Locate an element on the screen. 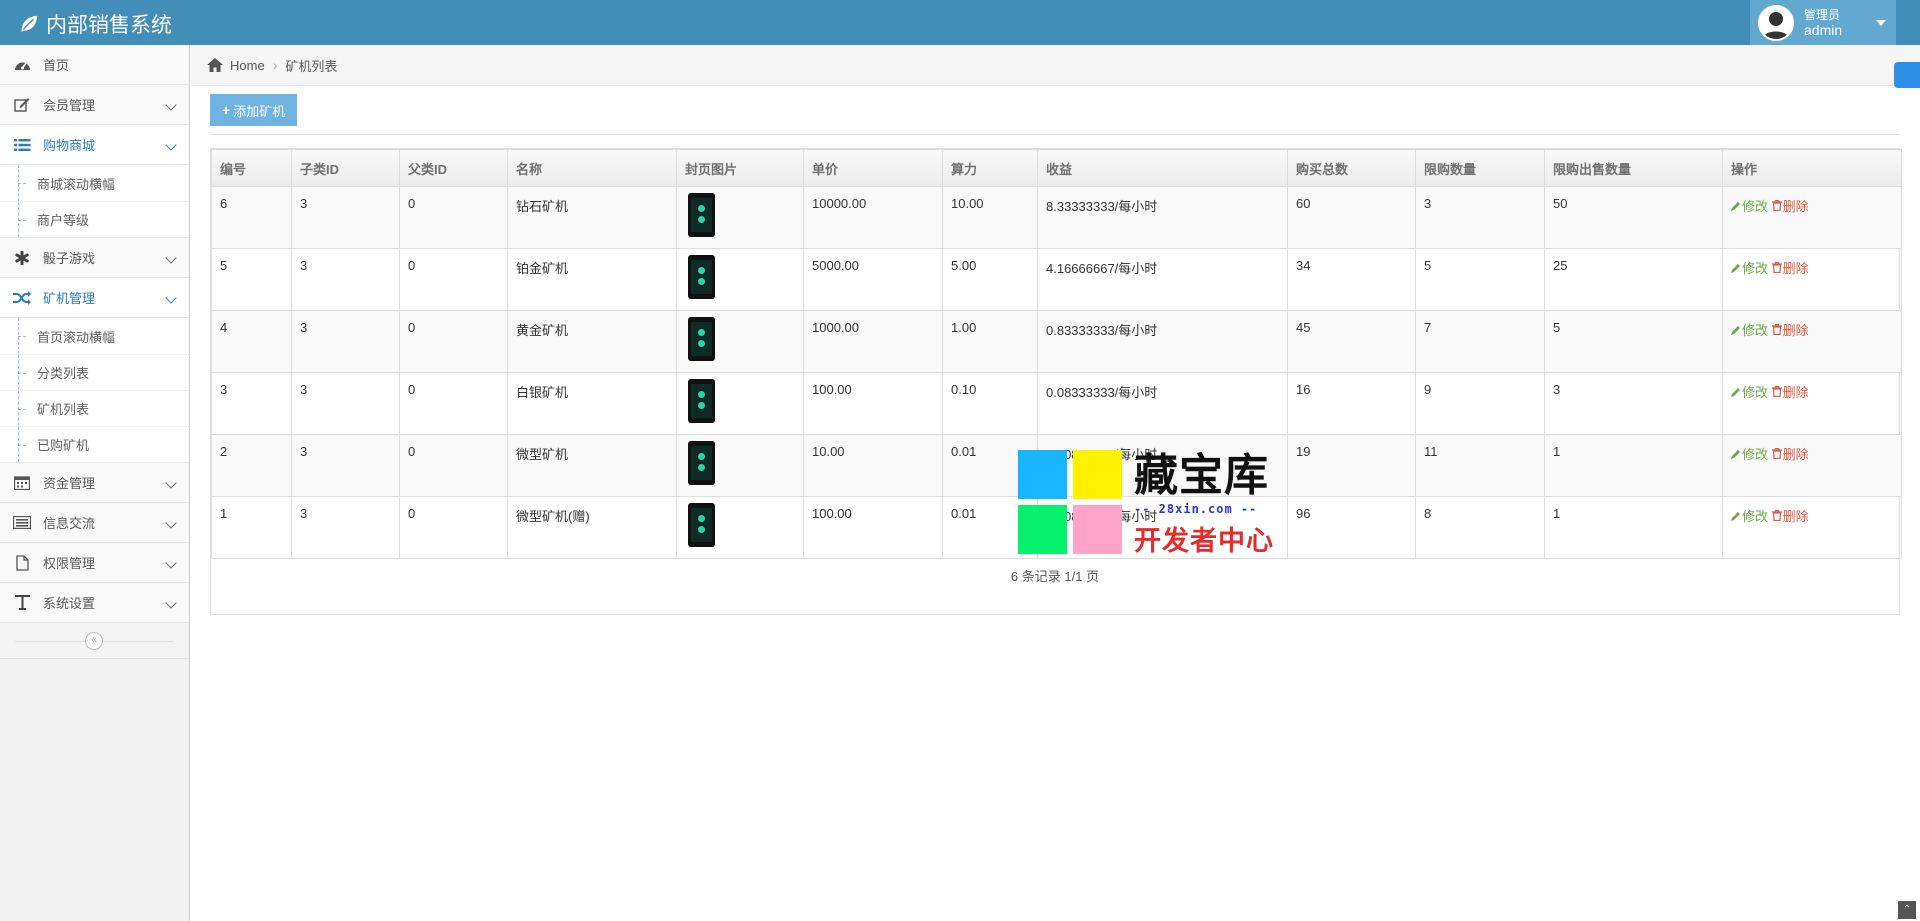  table-cell-price: 100.00 is located at coordinates (873, 403).